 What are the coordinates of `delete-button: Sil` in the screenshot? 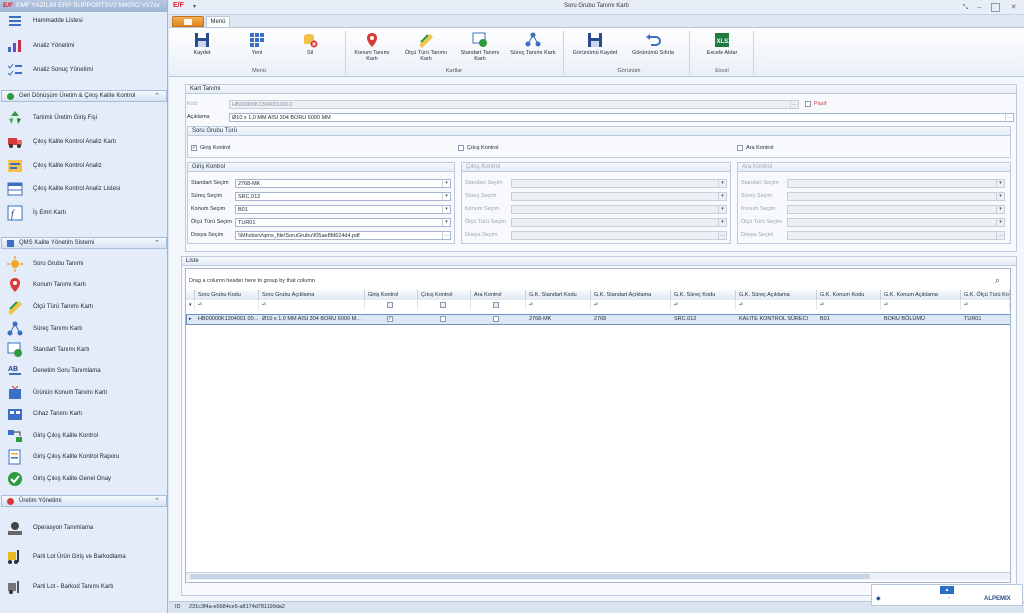 It's located at (310, 44).